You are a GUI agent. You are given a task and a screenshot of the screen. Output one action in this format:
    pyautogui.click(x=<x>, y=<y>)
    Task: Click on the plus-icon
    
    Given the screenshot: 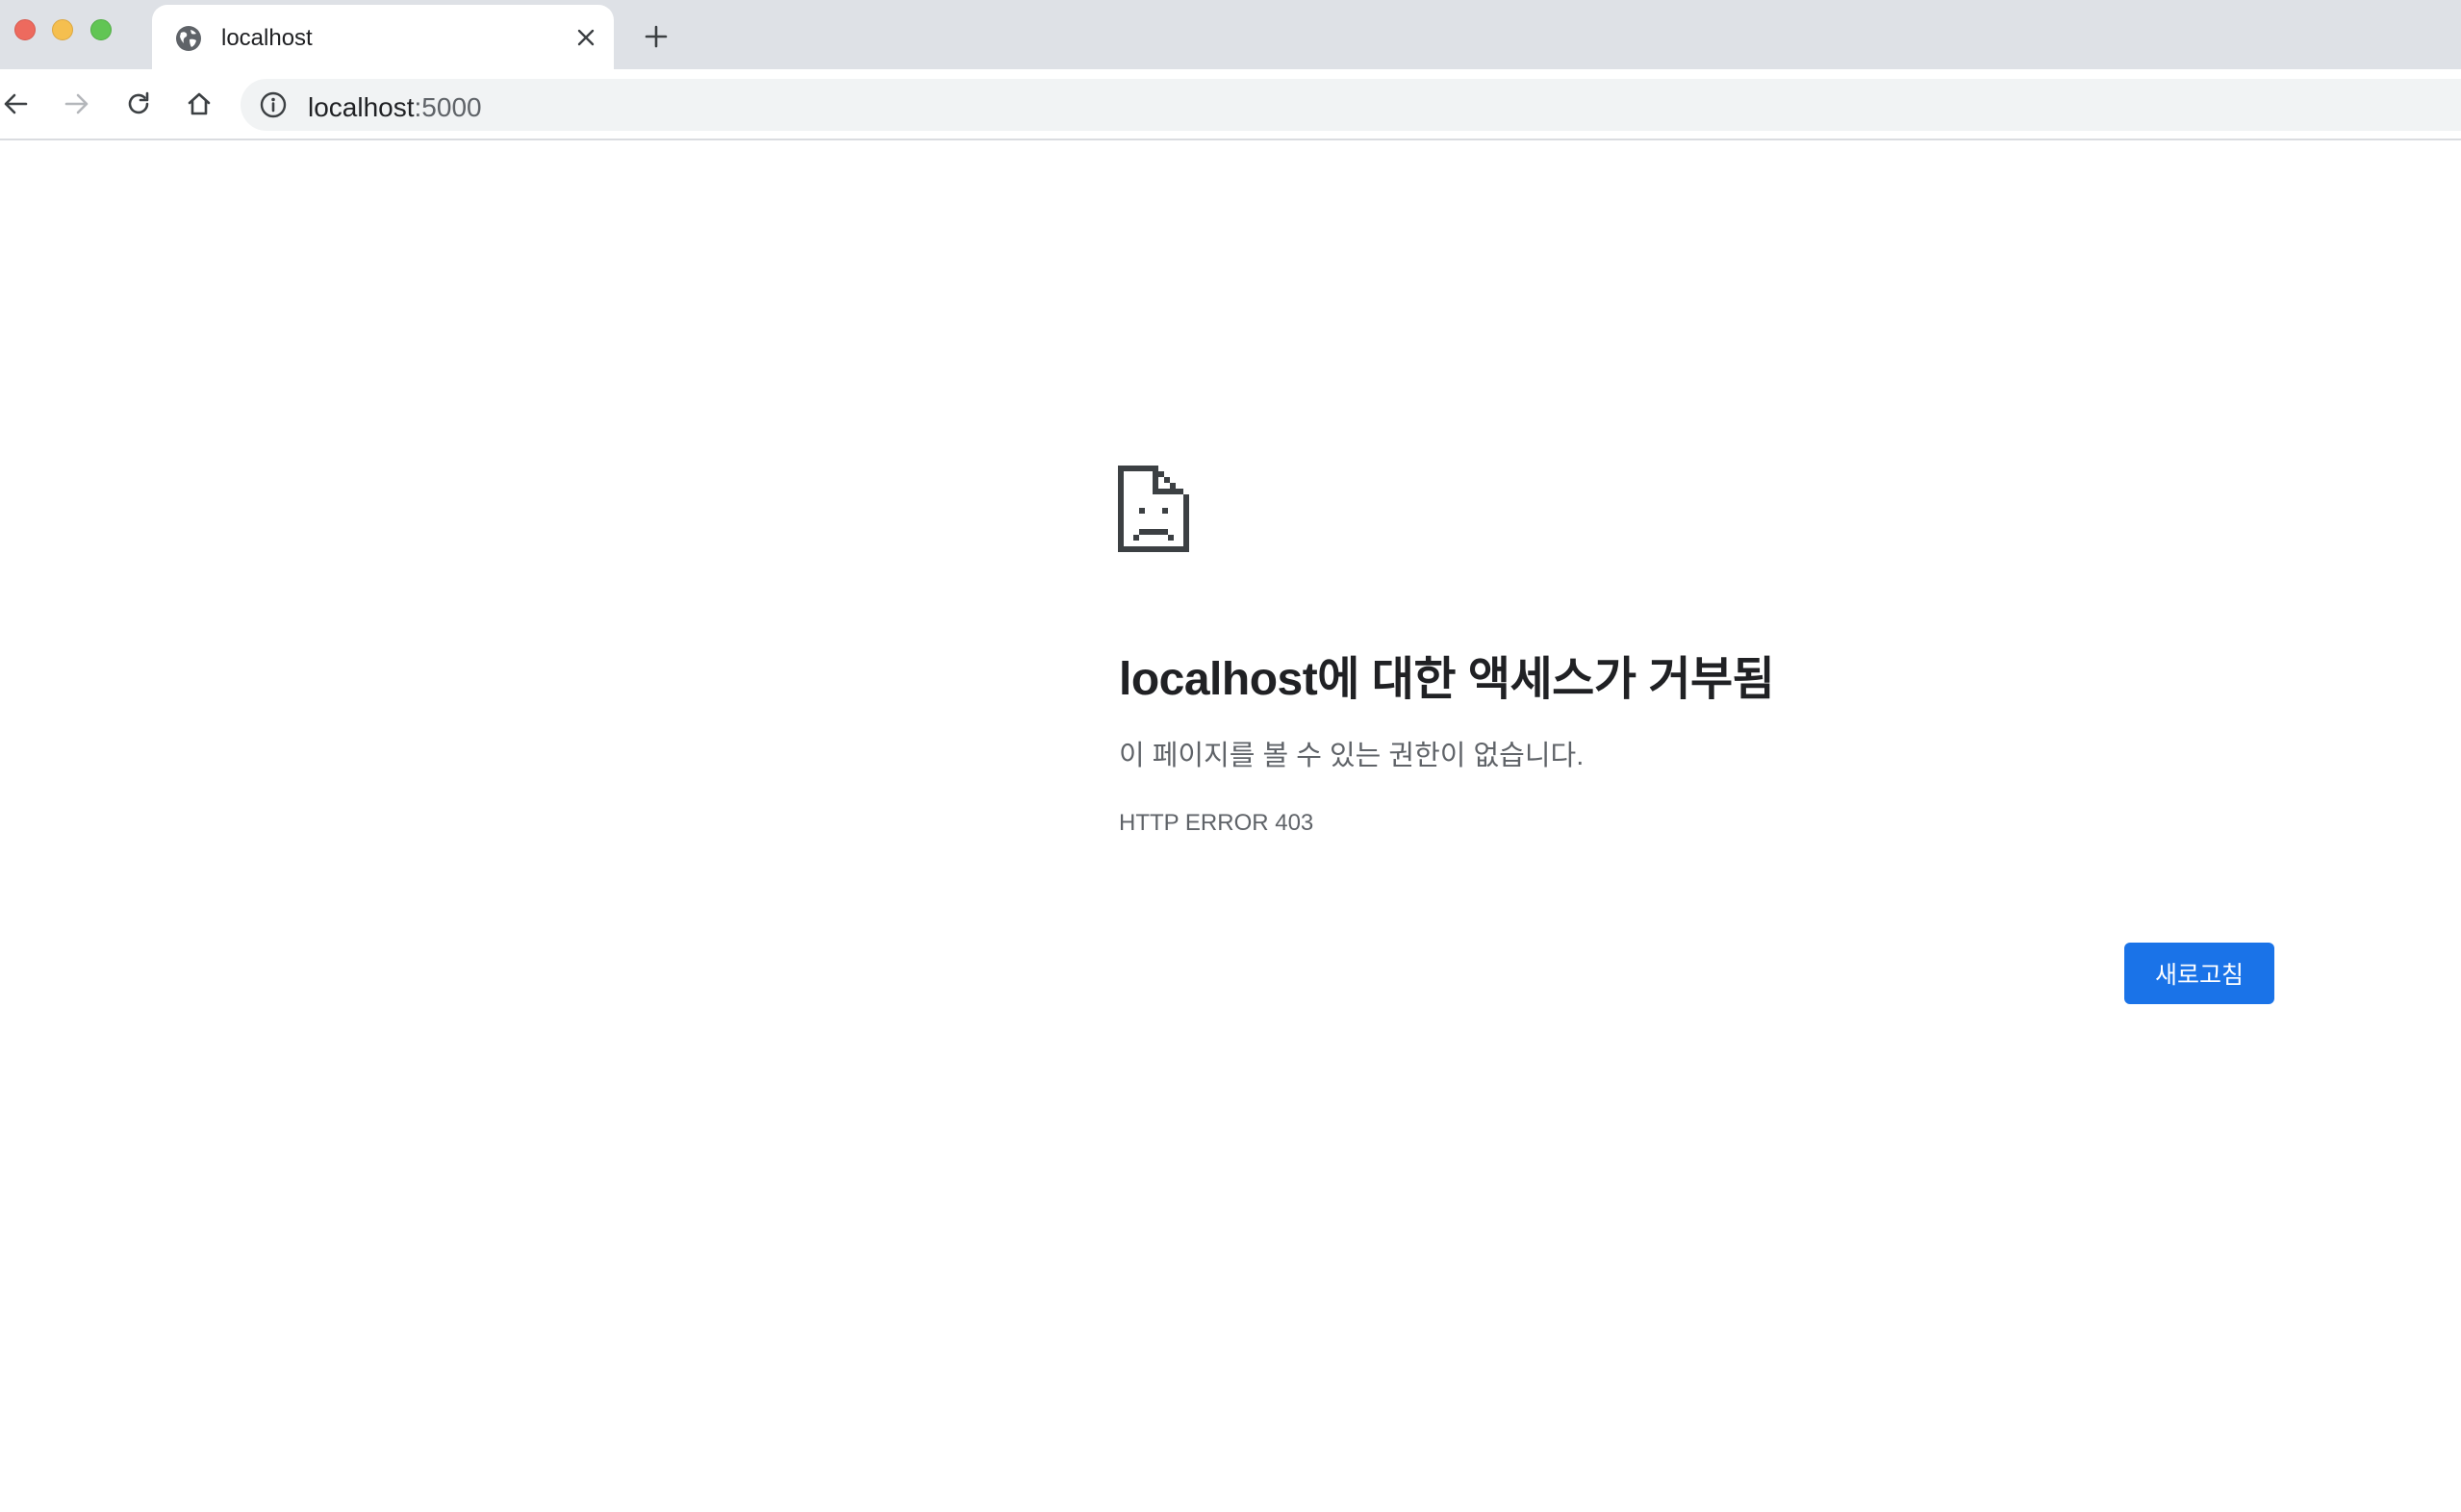 What is the action you would take?
    pyautogui.click(x=657, y=37)
    